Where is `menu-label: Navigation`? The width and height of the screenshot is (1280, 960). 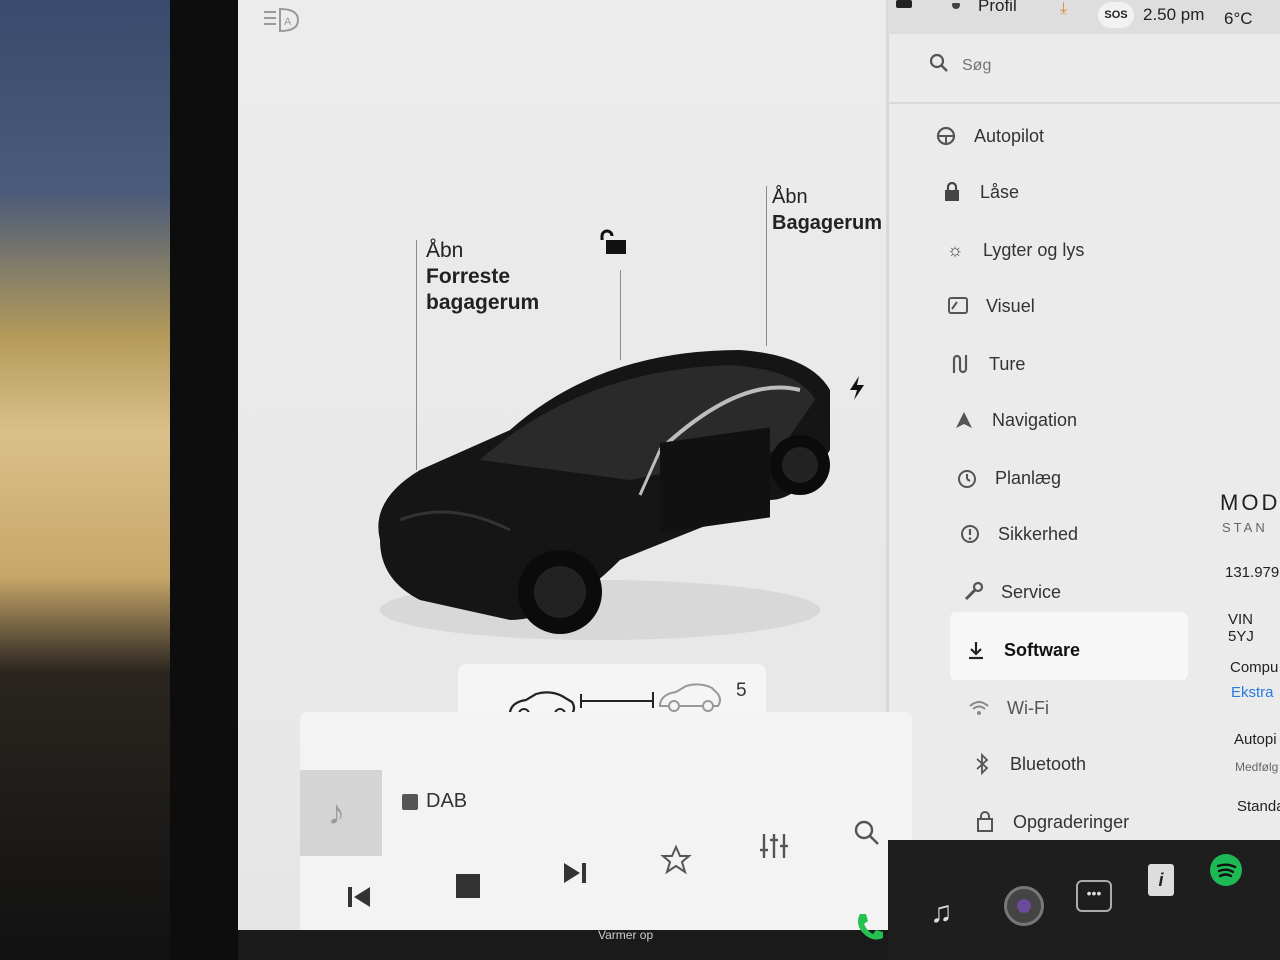 menu-label: Navigation is located at coordinates (1035, 419).